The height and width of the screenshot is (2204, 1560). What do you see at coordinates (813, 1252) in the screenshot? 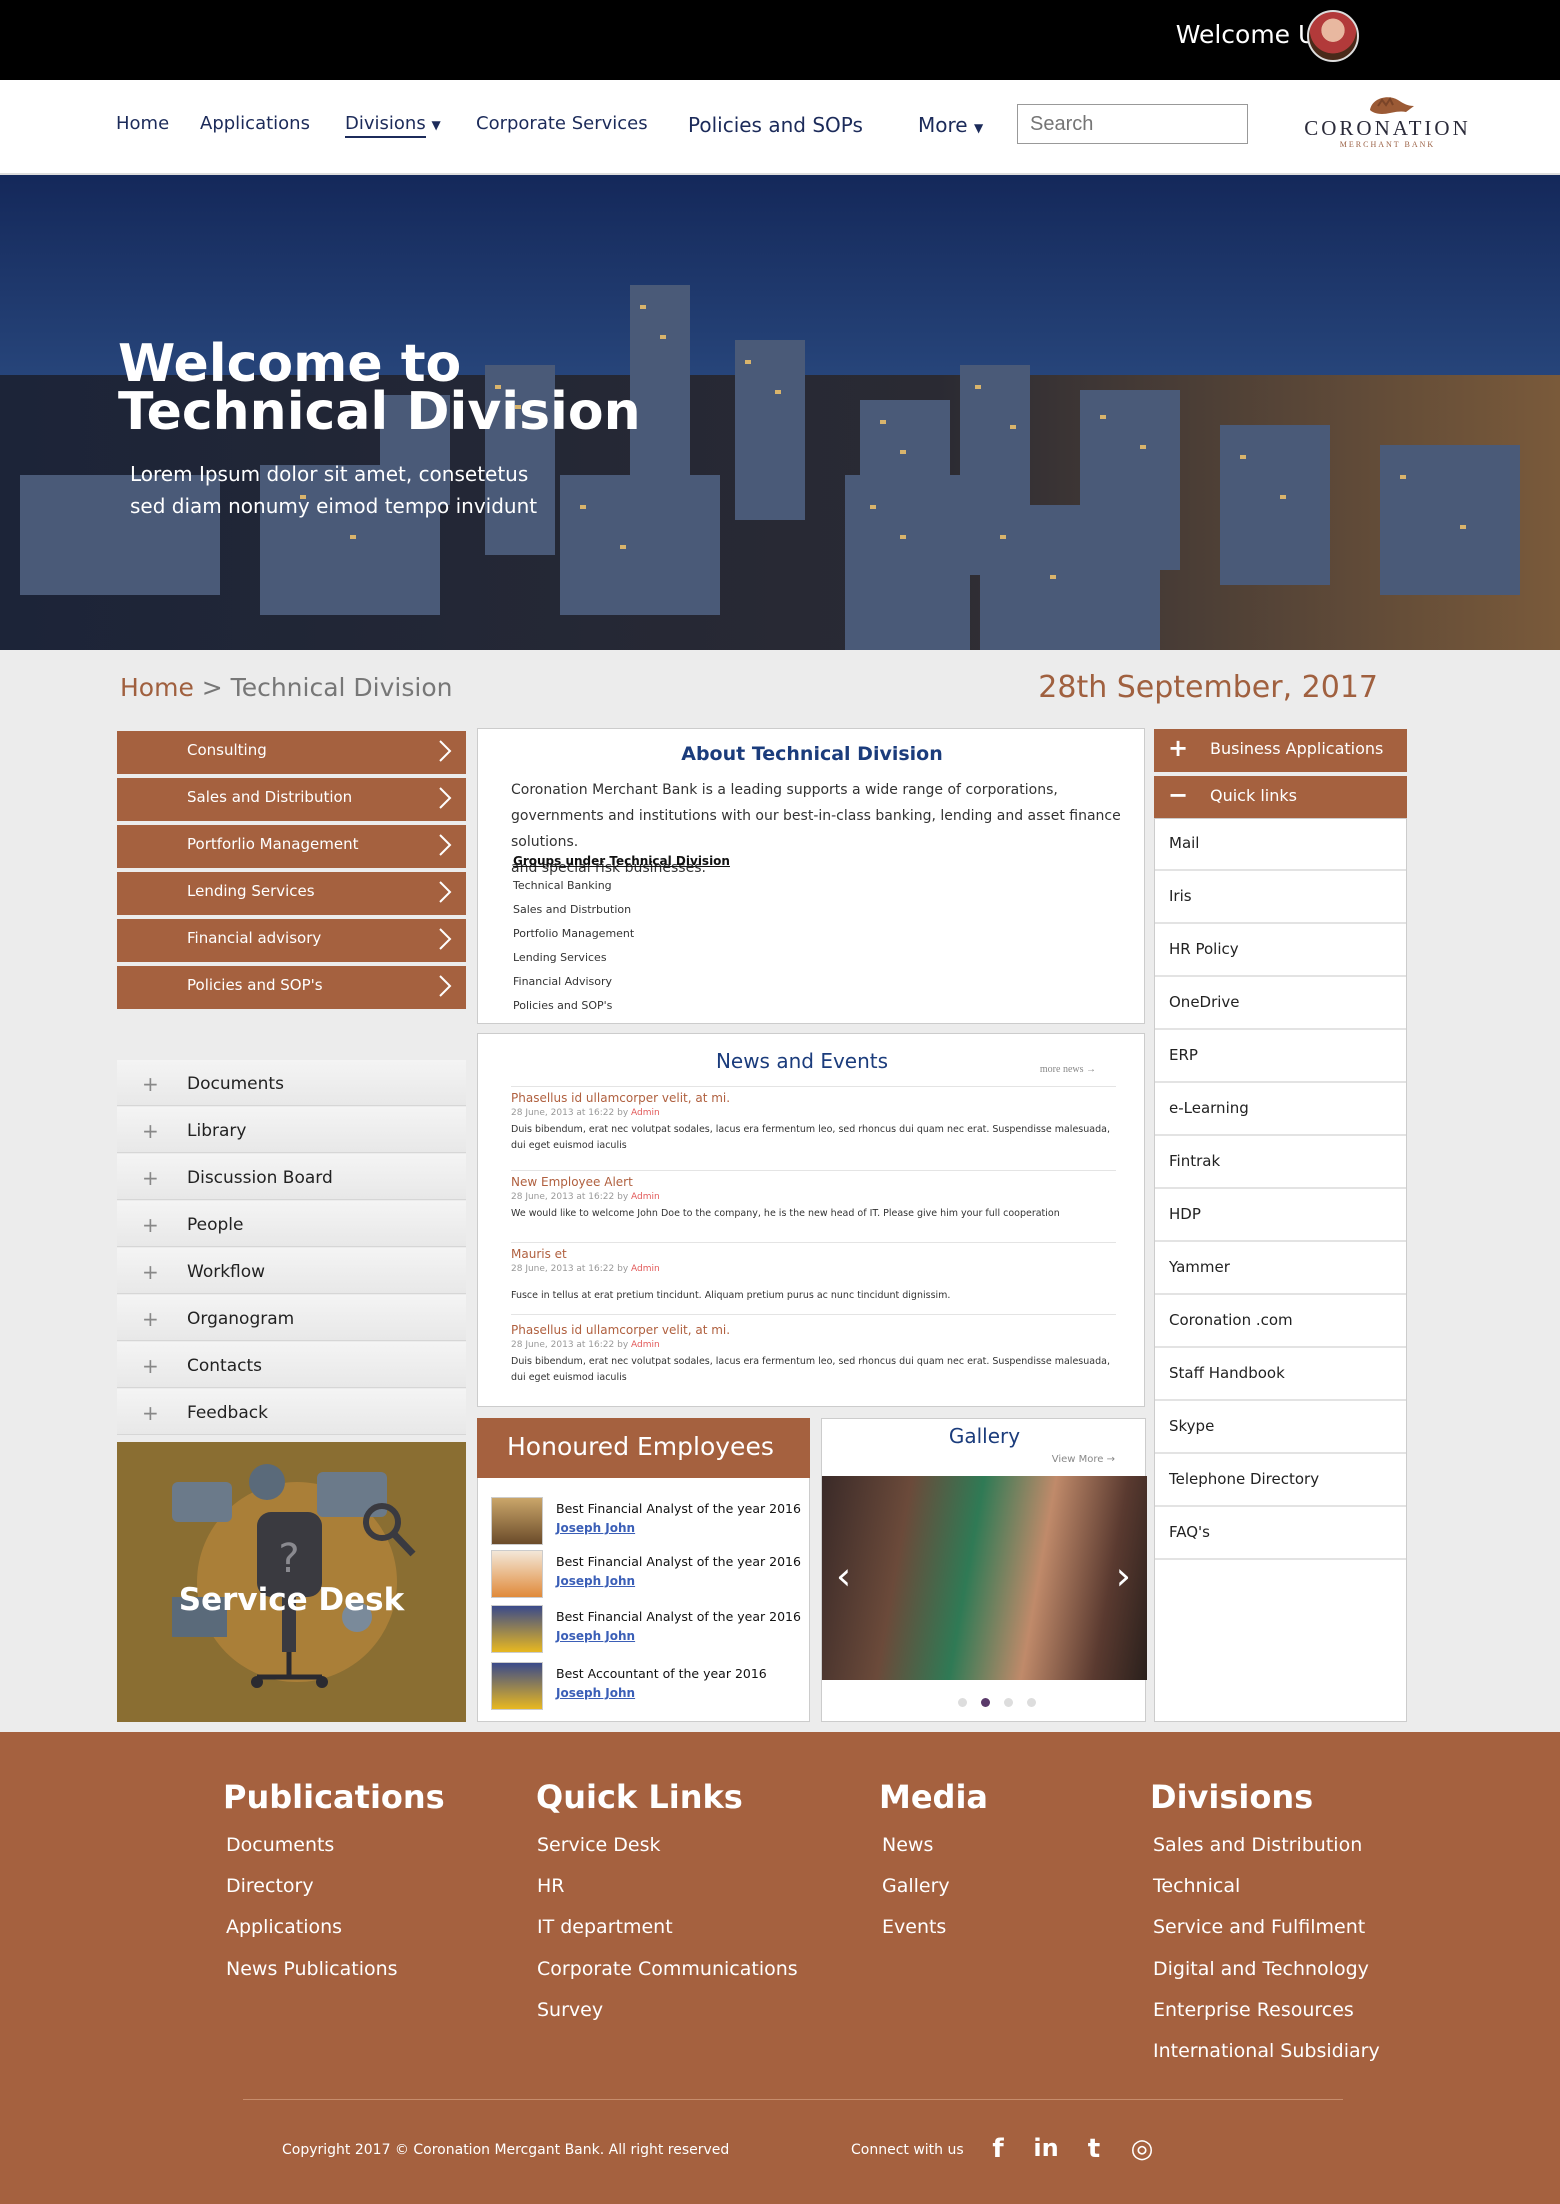
I see `news-headline: Mauris et` at bounding box center [813, 1252].